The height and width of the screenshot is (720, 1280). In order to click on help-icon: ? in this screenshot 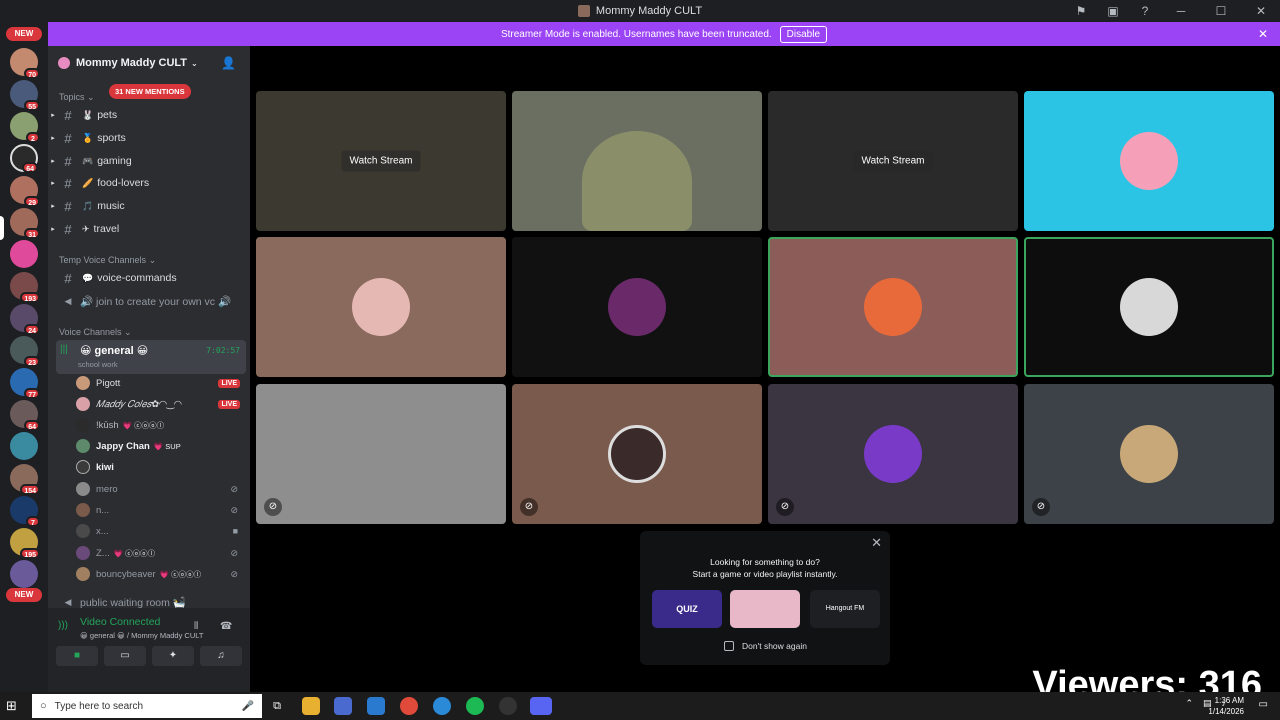, I will do `click(1145, 11)`.